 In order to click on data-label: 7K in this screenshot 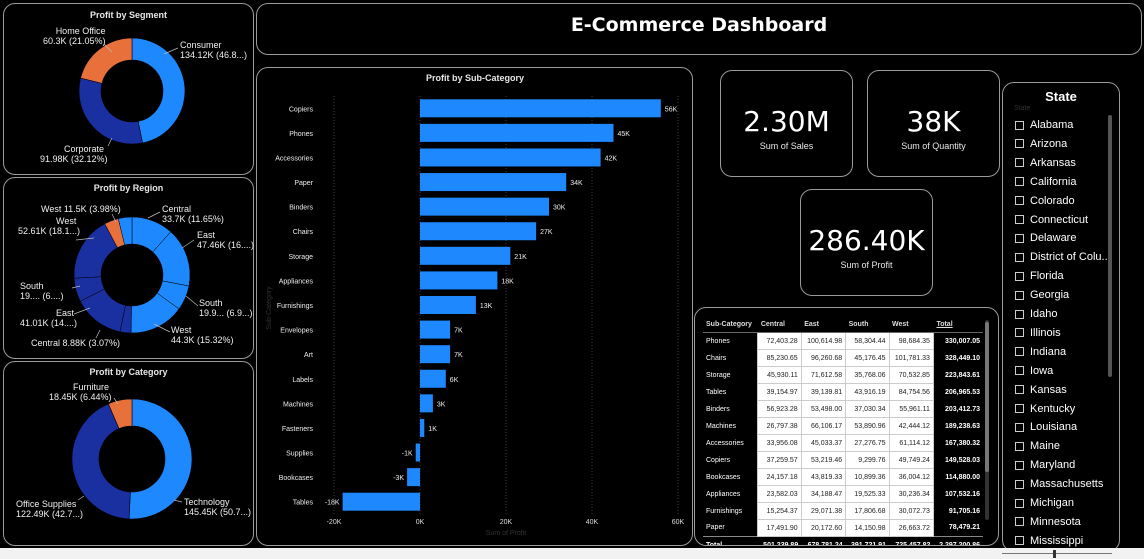, I will do `click(458, 331)`.